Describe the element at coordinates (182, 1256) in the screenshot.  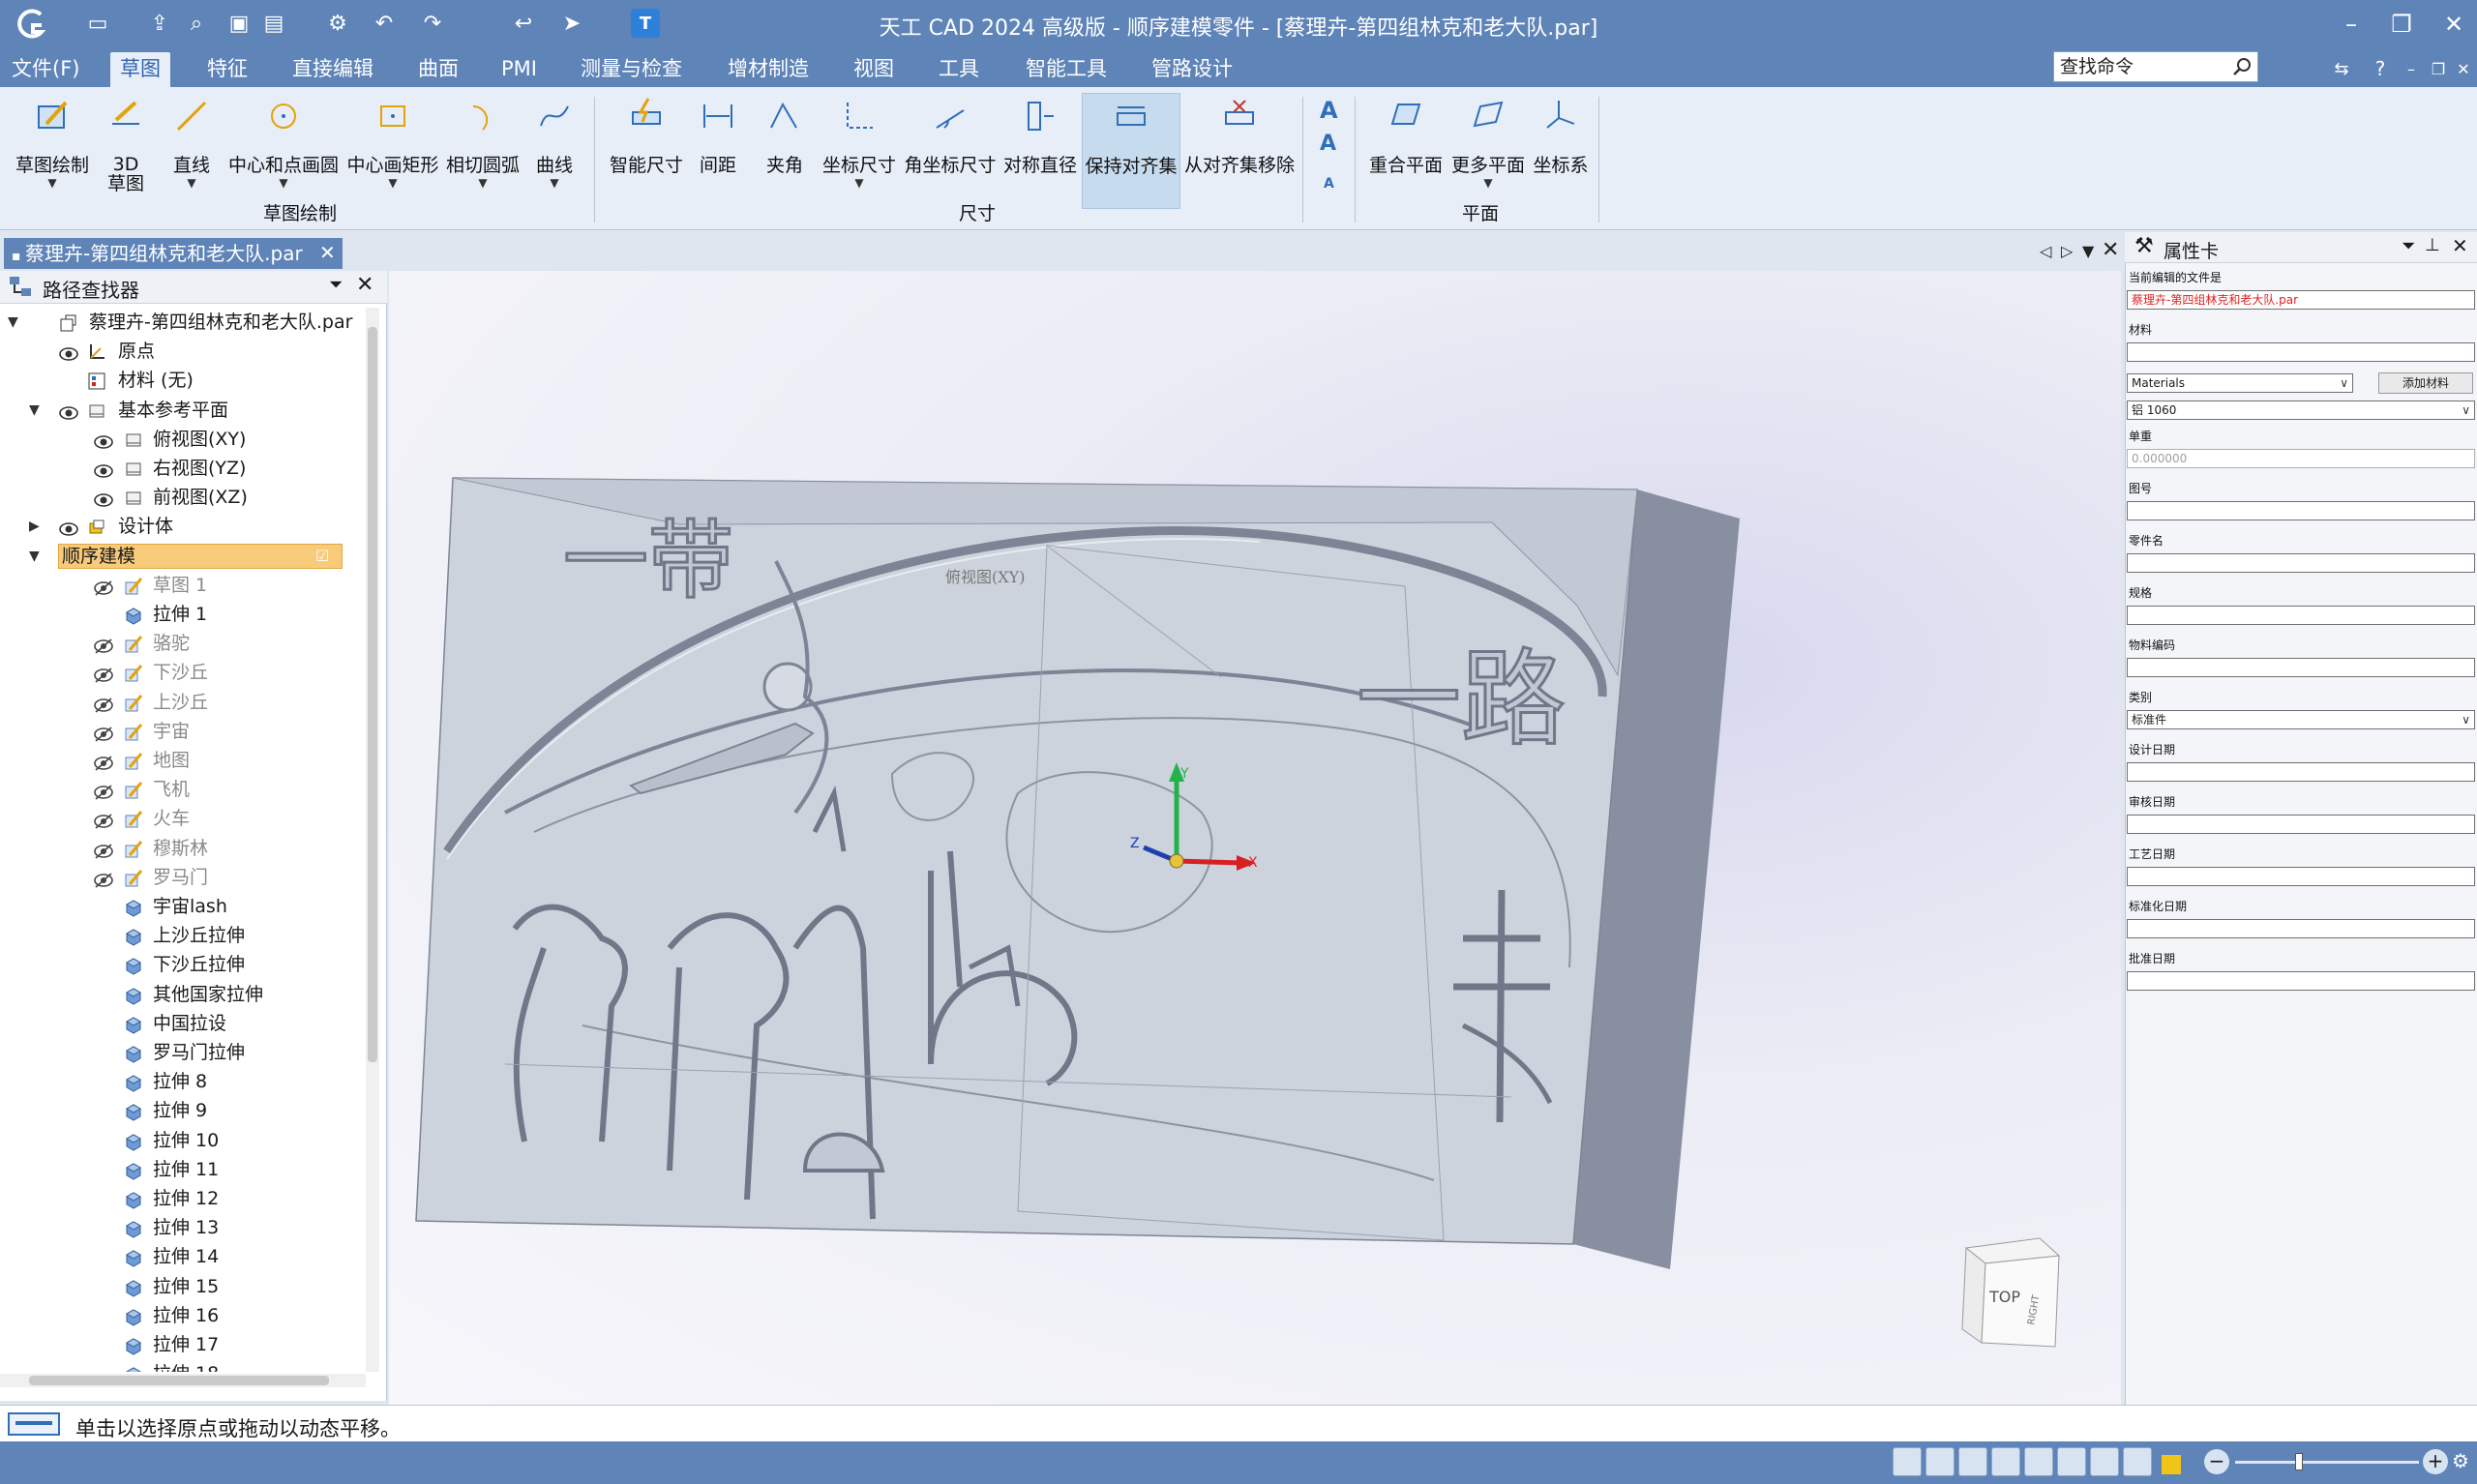
I see `tree-item: 拉伸 14` at that location.